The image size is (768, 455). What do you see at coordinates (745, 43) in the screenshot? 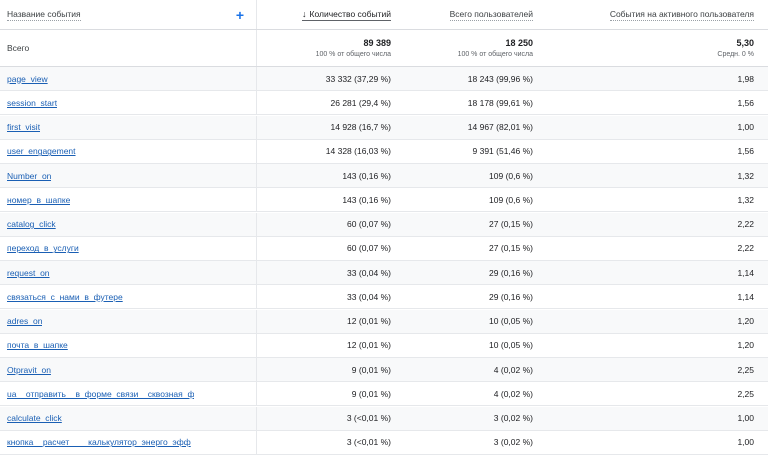
I see `totals-events-per-user: 5,30` at bounding box center [745, 43].